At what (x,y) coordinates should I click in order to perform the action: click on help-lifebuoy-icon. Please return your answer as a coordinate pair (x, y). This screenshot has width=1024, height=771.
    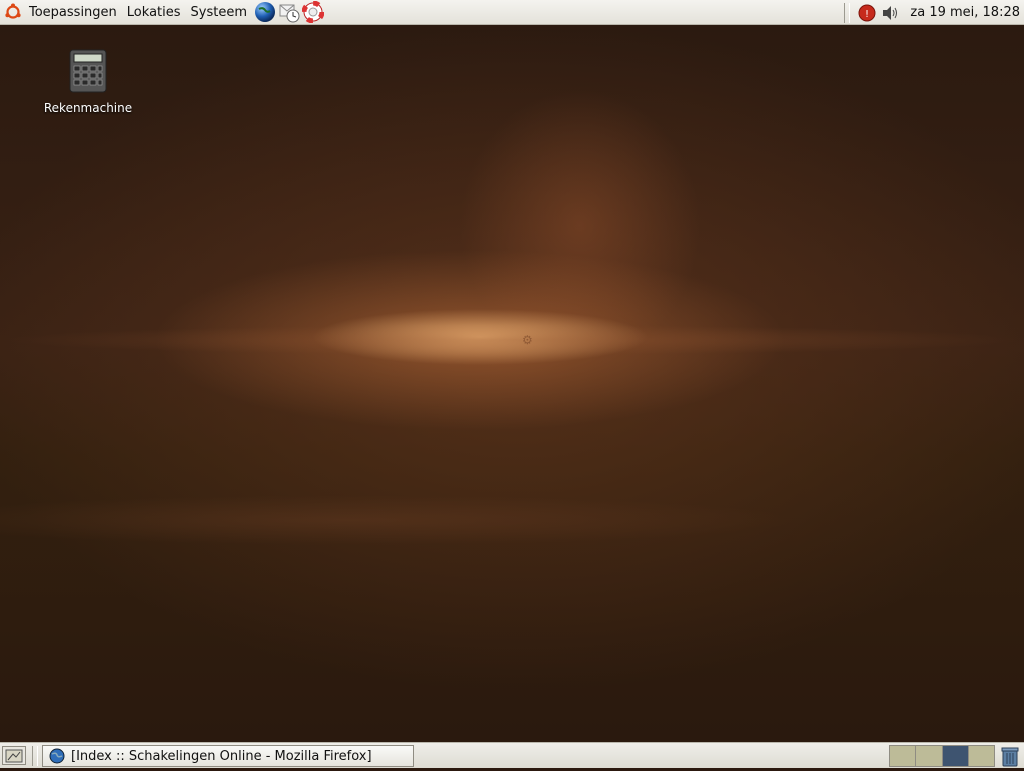
    Looking at the image, I should click on (313, 12).